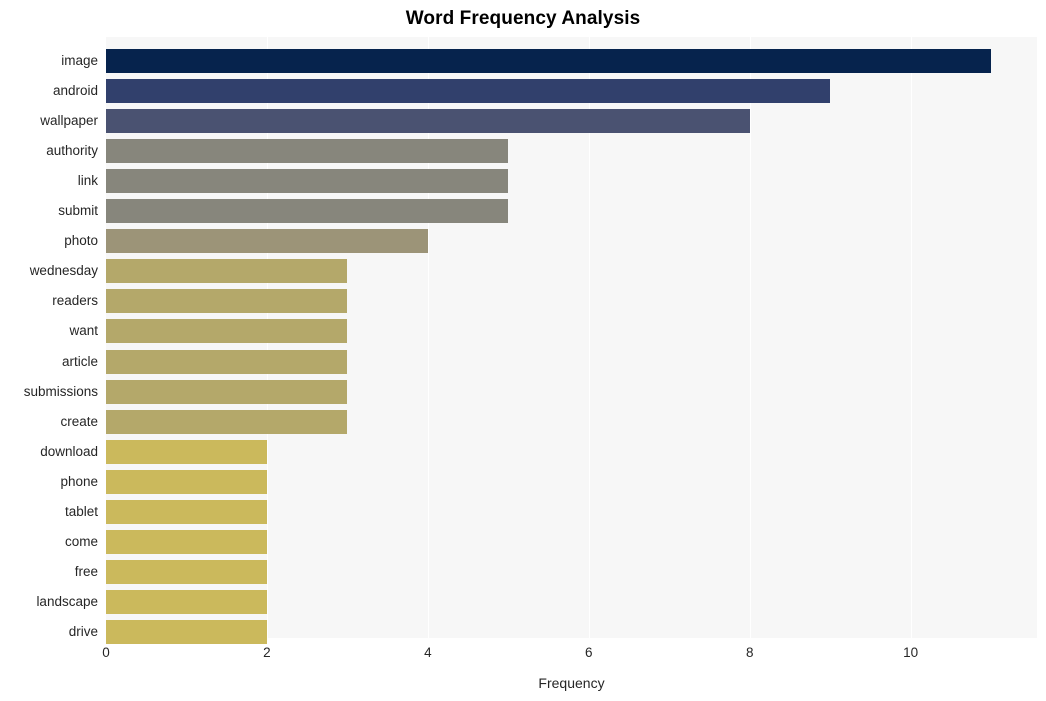  Describe the element at coordinates (79, 421) in the screenshot. I see `y-tick-label: create` at that location.